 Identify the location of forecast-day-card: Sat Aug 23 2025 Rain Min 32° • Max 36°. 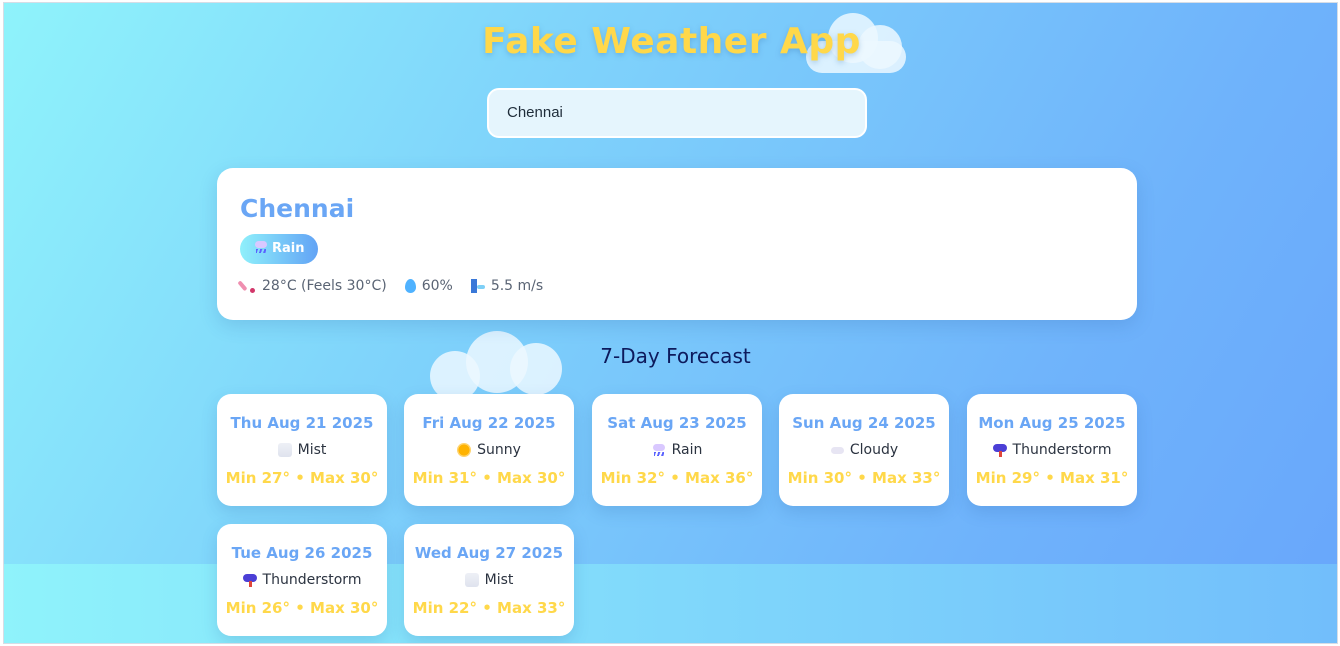
(677, 450).